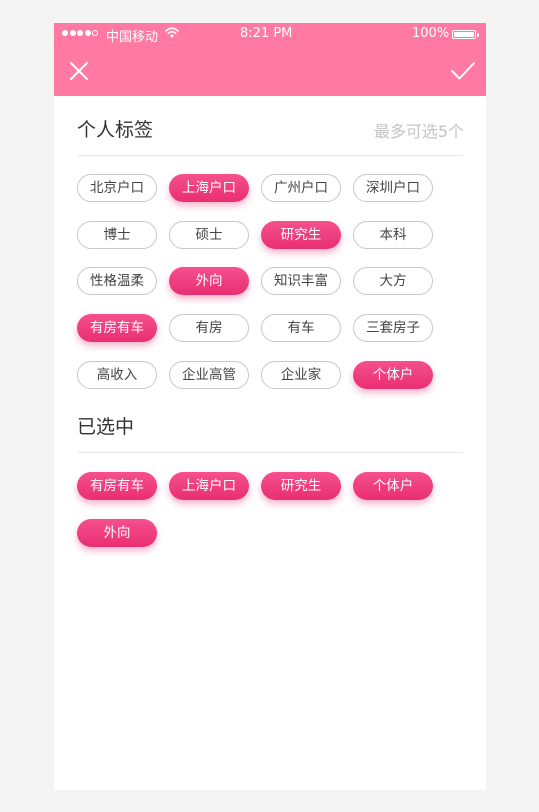 The height and width of the screenshot is (812, 539). Describe the element at coordinates (106, 427) in the screenshot. I see `selected-tags-title: 已选中` at that location.